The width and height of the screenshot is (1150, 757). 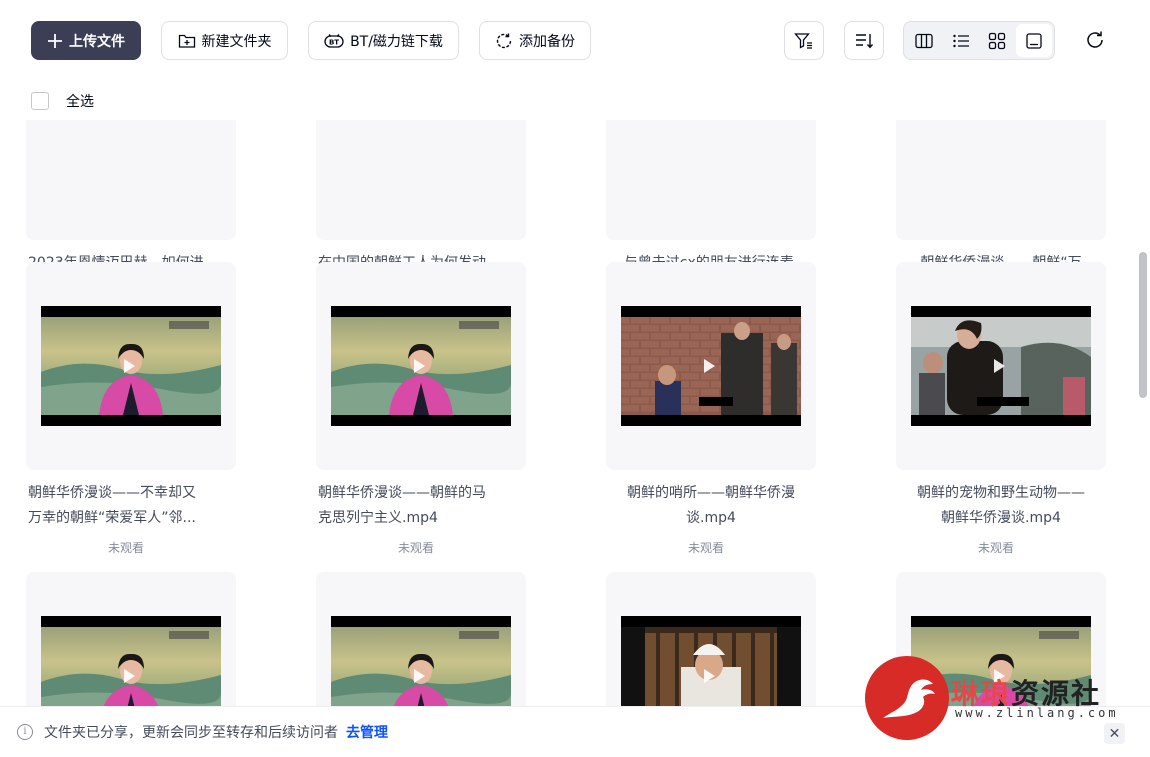 I want to click on add-backup-label: 添加备份, so click(x=547, y=41).